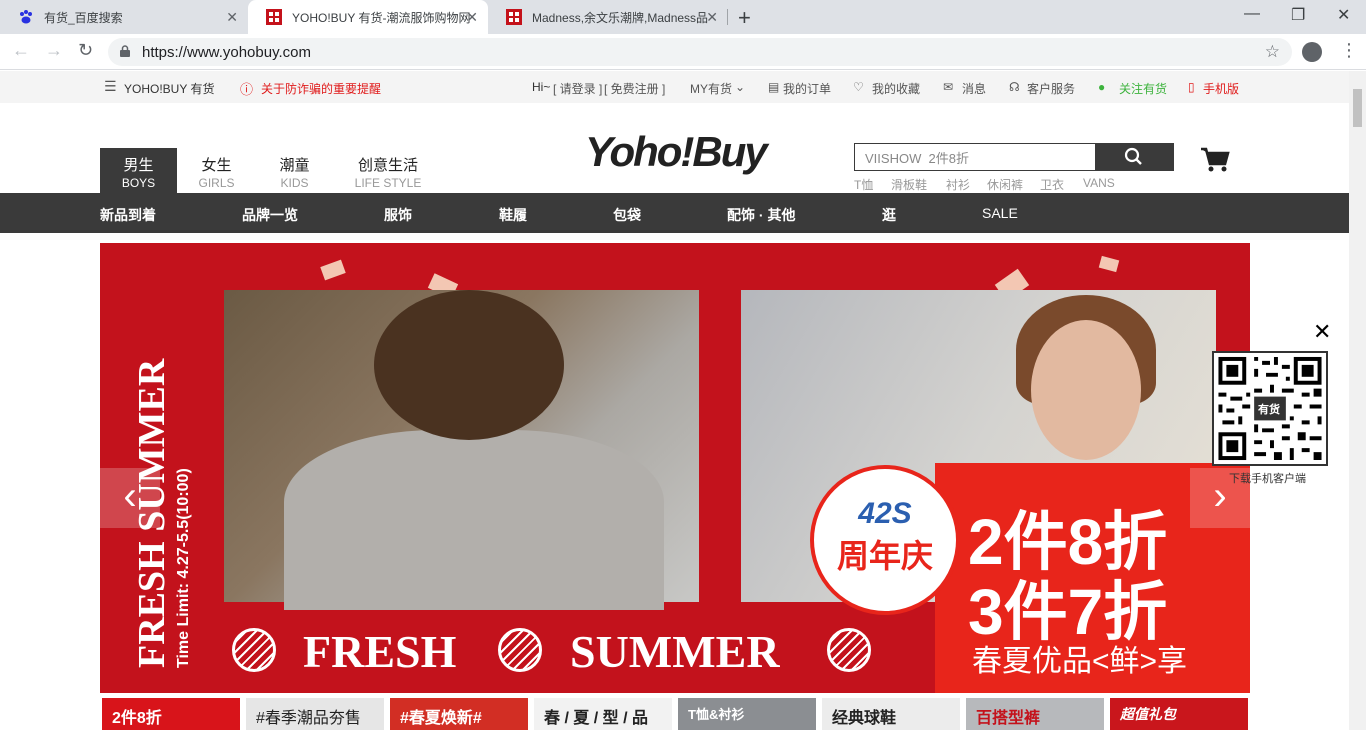 This screenshot has width=1366, height=730. I want to click on hot-word-link: 卫衣, so click(1052, 184).